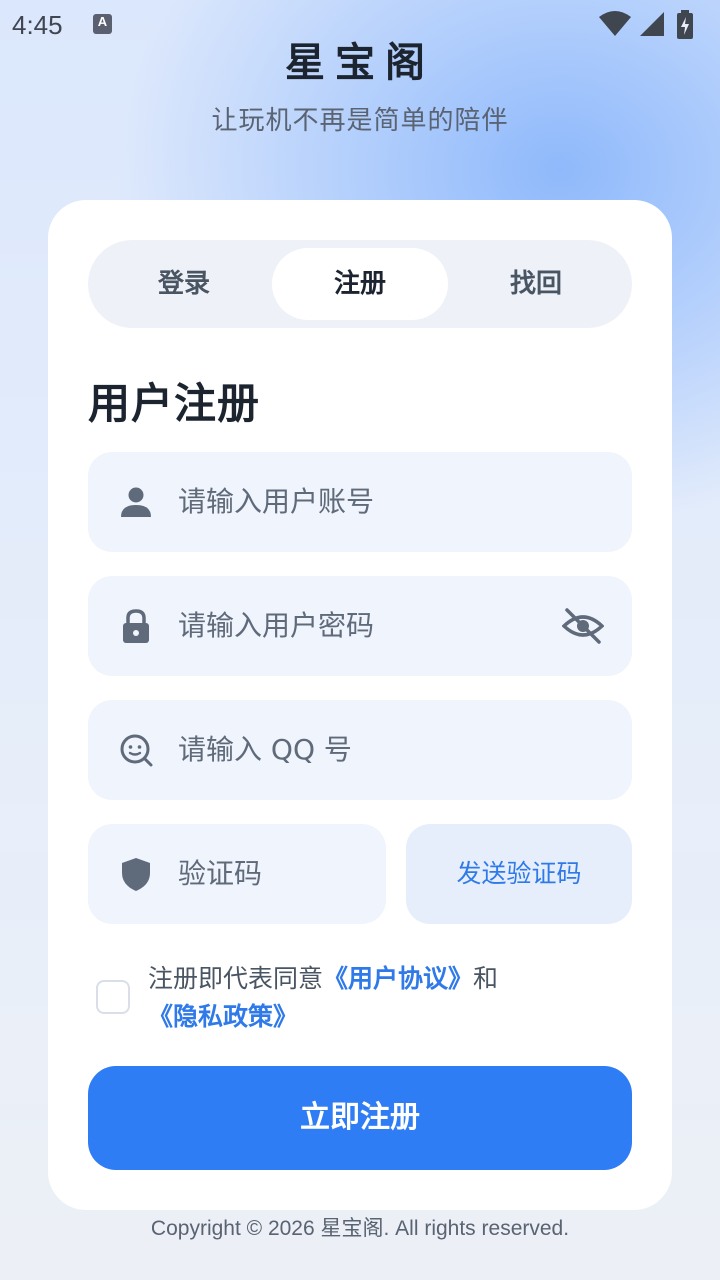 The height and width of the screenshot is (1280, 720). What do you see at coordinates (220, 874) in the screenshot?
I see `code-input: 验证码` at bounding box center [220, 874].